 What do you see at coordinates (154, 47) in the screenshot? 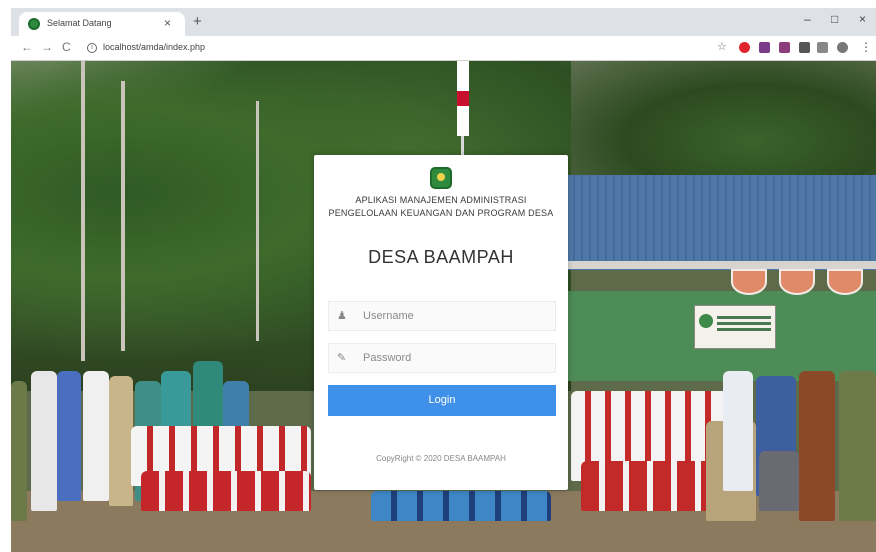
I see `url-text: localhost/amda/index.php` at bounding box center [154, 47].